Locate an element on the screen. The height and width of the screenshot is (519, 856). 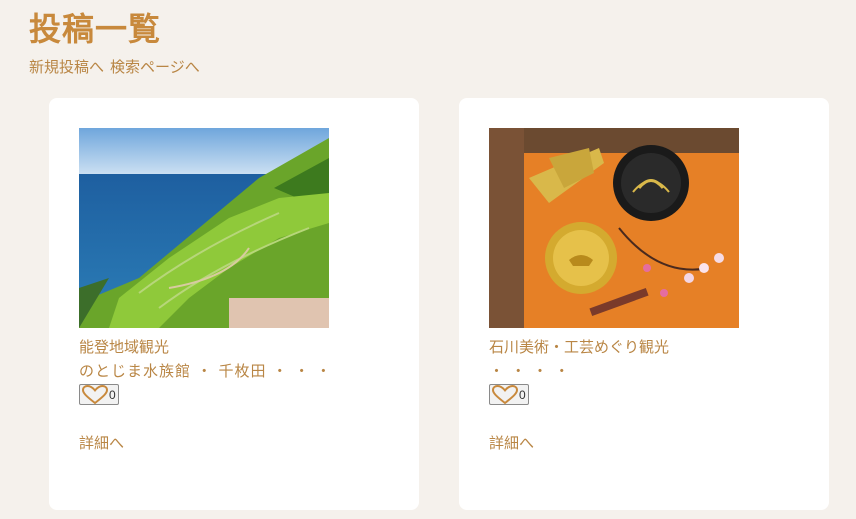
search-page-link: 検索ページへ is located at coordinates (155, 67).